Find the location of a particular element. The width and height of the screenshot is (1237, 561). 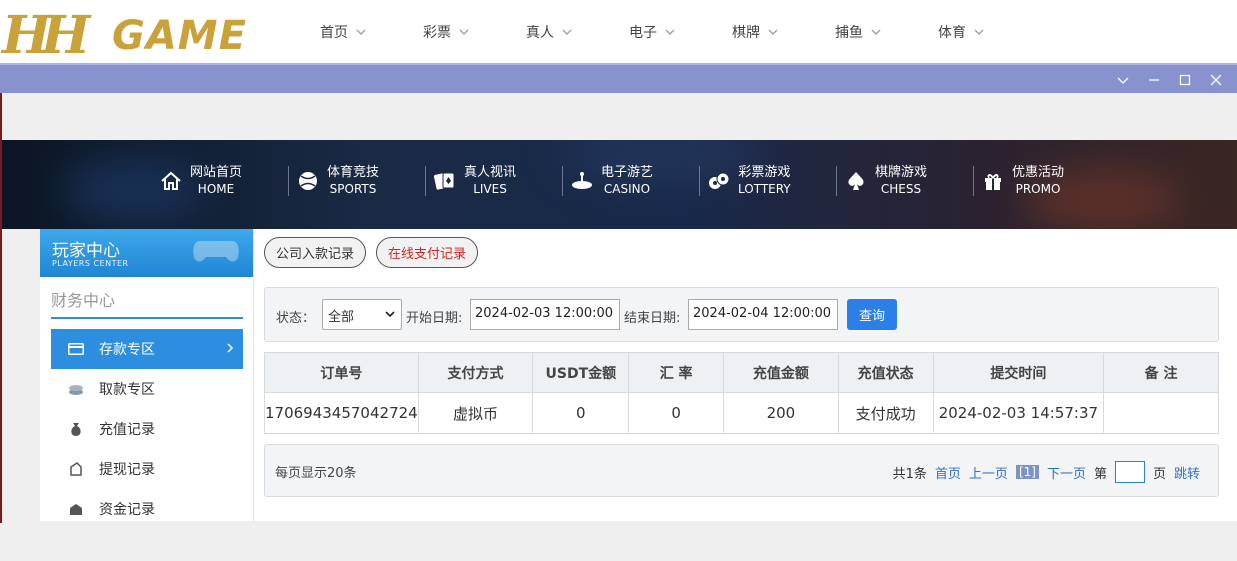

banner-nav-sports: 体育竞技 SPORTS is located at coordinates (357, 181).